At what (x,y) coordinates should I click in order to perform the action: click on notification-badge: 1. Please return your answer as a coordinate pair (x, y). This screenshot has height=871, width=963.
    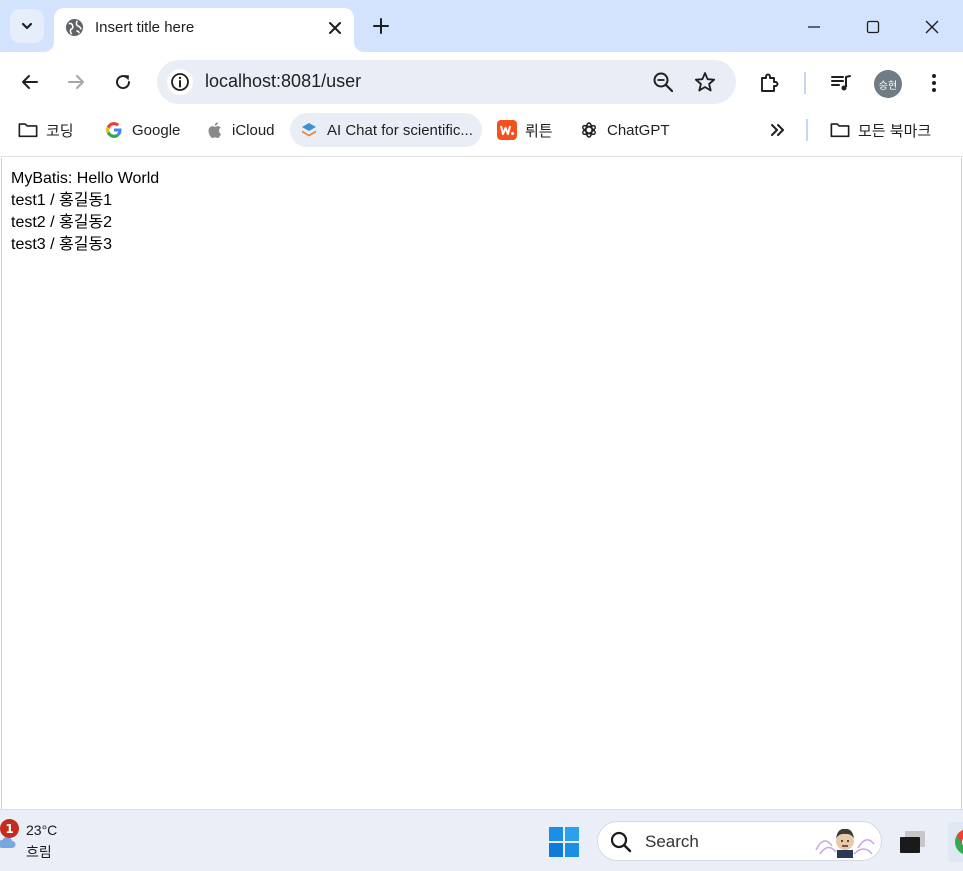
    Looking at the image, I should click on (9, 828).